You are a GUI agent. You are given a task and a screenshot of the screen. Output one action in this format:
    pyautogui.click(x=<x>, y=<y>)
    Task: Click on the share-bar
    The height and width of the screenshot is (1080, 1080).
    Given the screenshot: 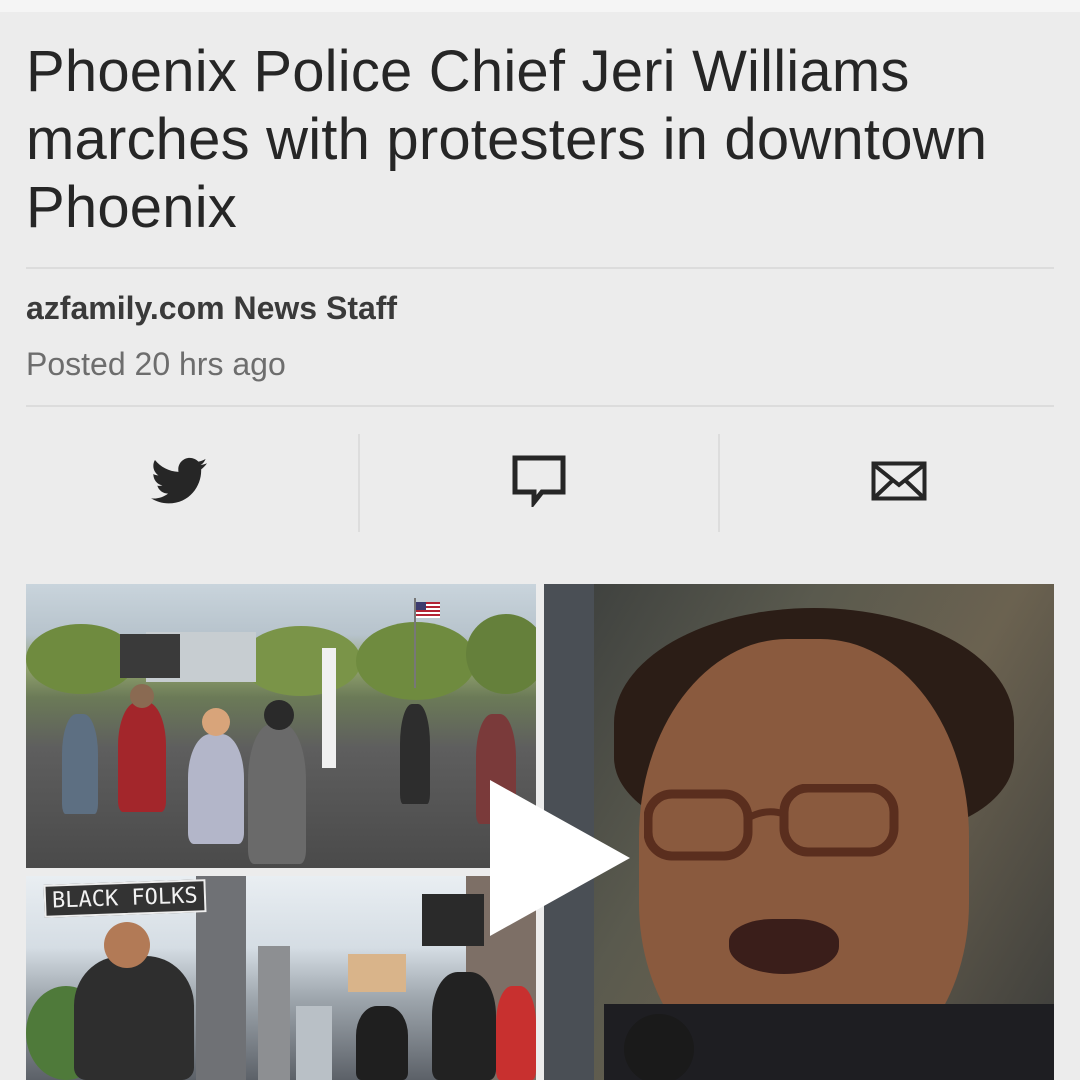 What is the action you would take?
    pyautogui.click(x=540, y=483)
    